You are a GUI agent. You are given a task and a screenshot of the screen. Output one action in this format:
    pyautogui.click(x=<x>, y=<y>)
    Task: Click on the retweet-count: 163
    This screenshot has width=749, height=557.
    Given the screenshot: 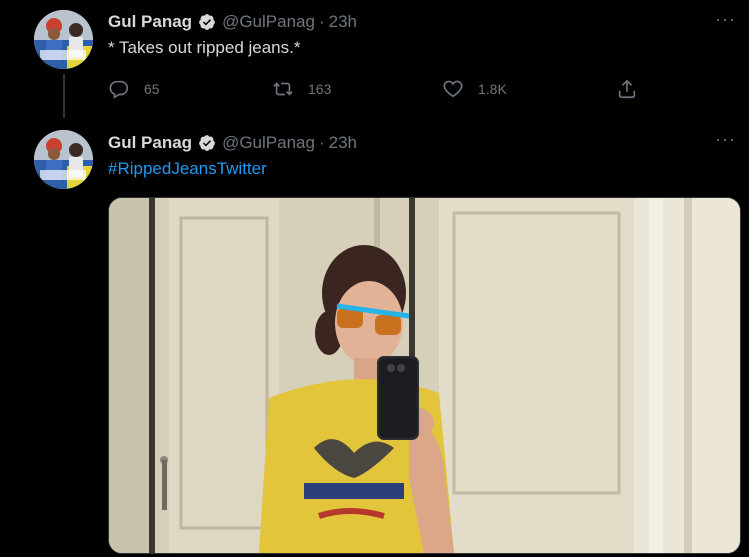 What is the action you would take?
    pyautogui.click(x=320, y=89)
    